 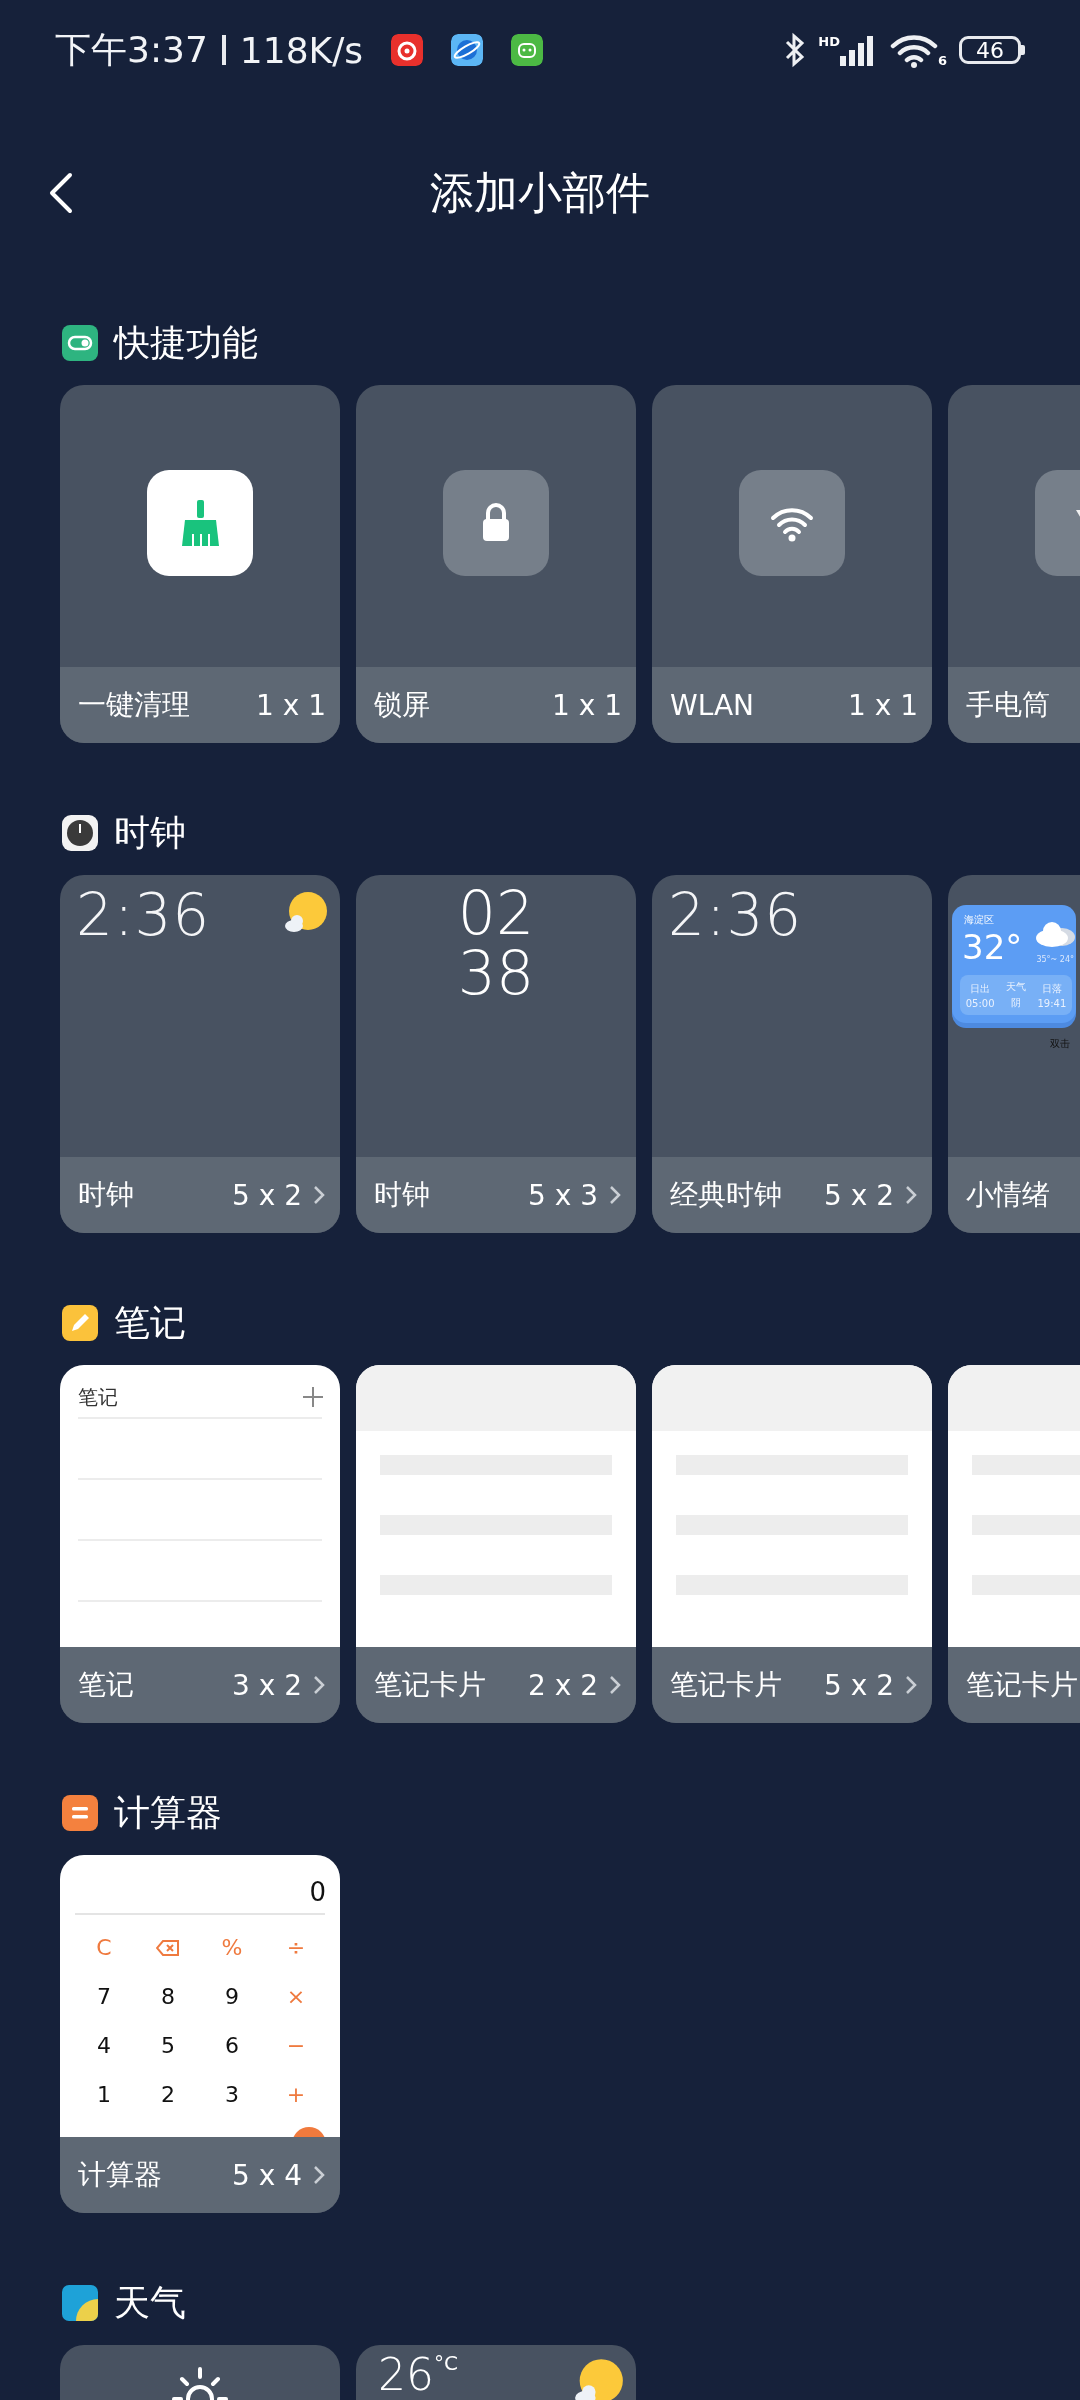 What do you see at coordinates (496, 913) in the screenshot?
I see `clock-hours: 02` at bounding box center [496, 913].